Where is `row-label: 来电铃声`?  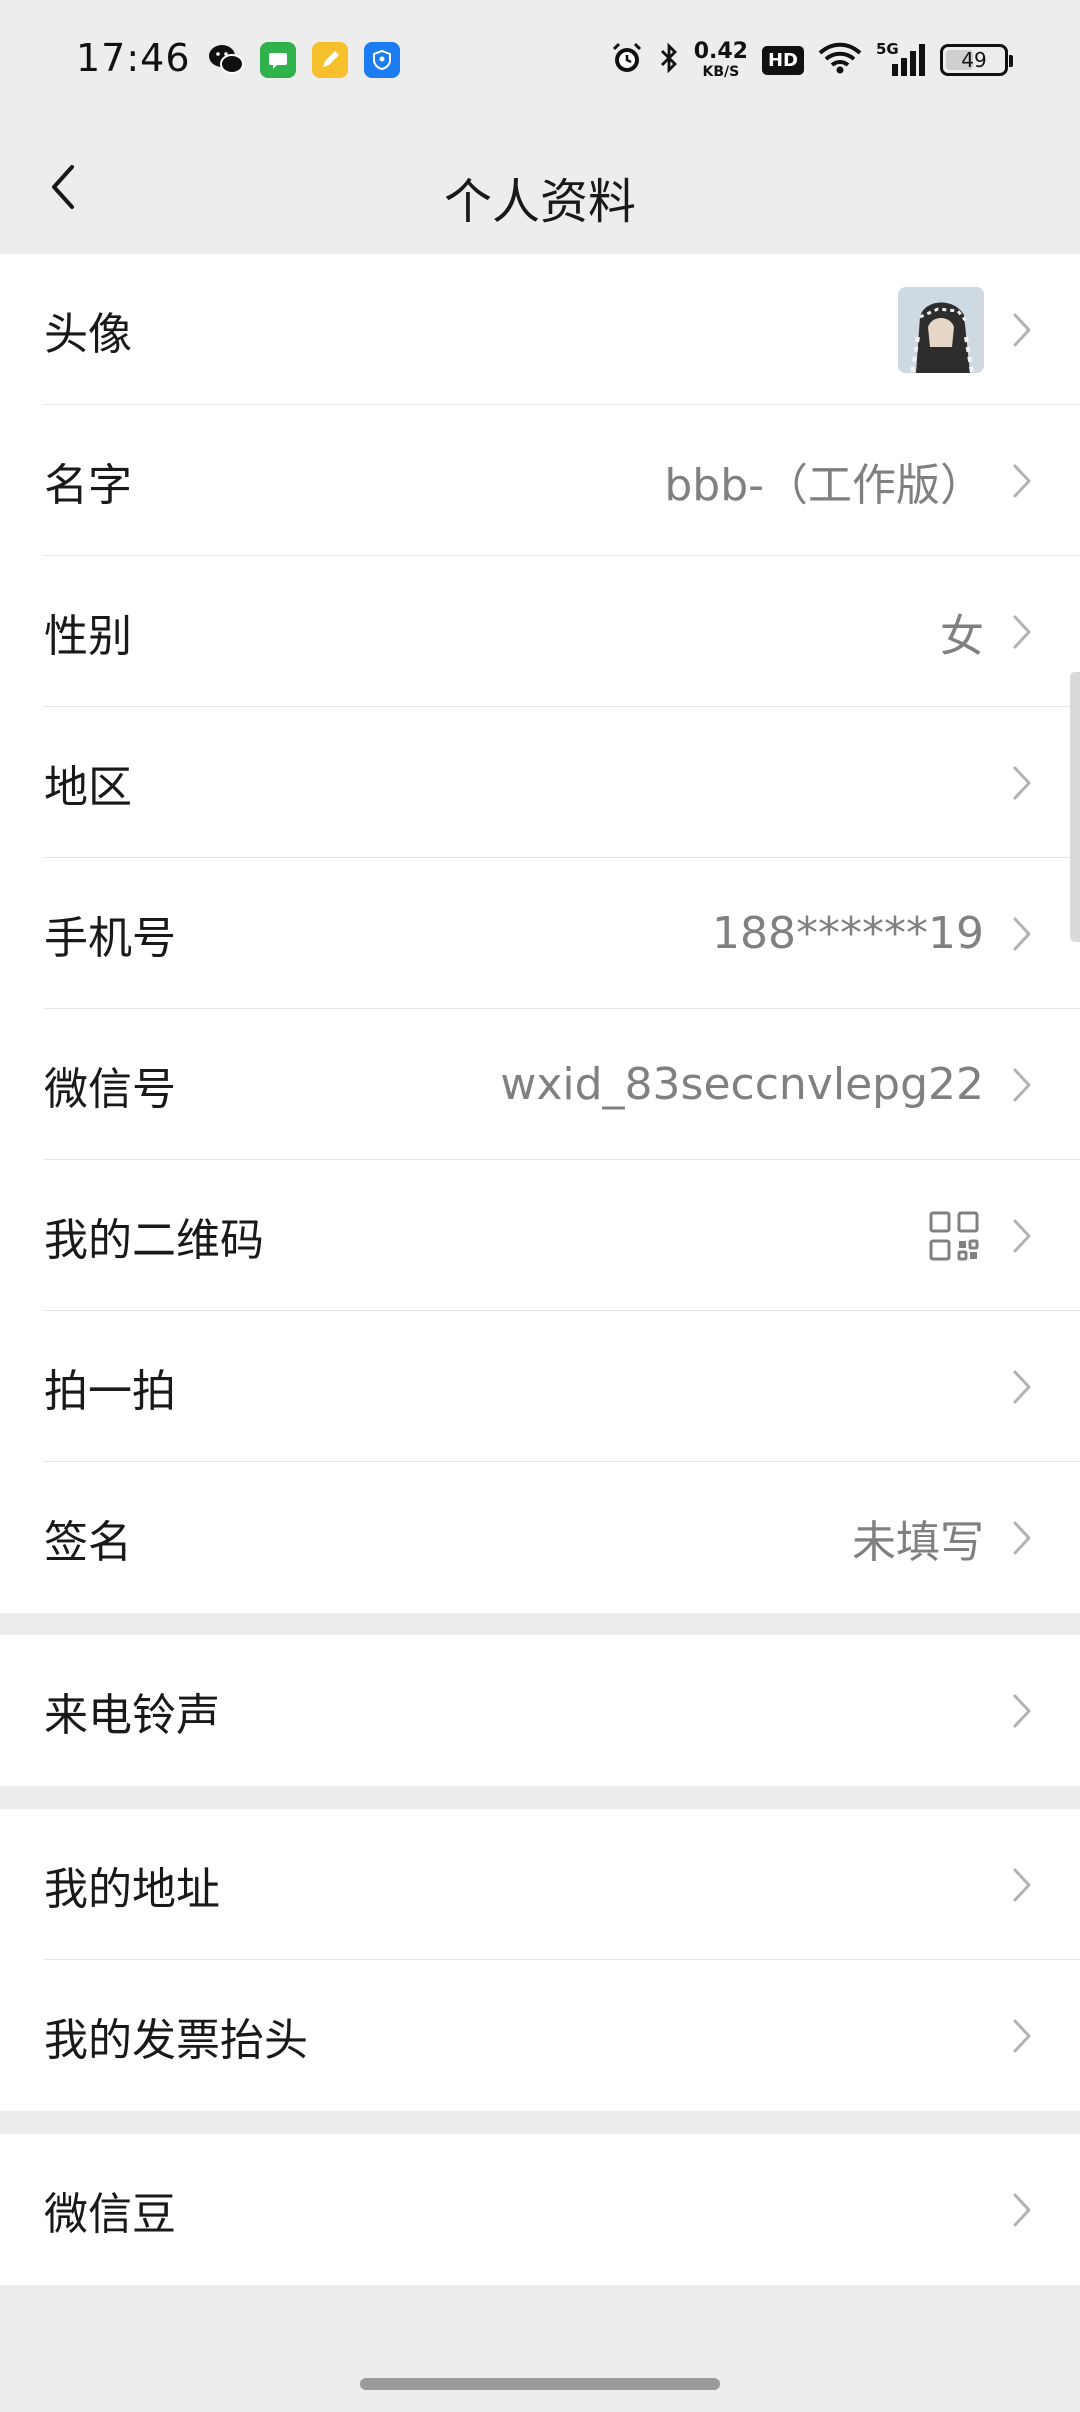 row-label: 来电铃声 is located at coordinates (132, 1715).